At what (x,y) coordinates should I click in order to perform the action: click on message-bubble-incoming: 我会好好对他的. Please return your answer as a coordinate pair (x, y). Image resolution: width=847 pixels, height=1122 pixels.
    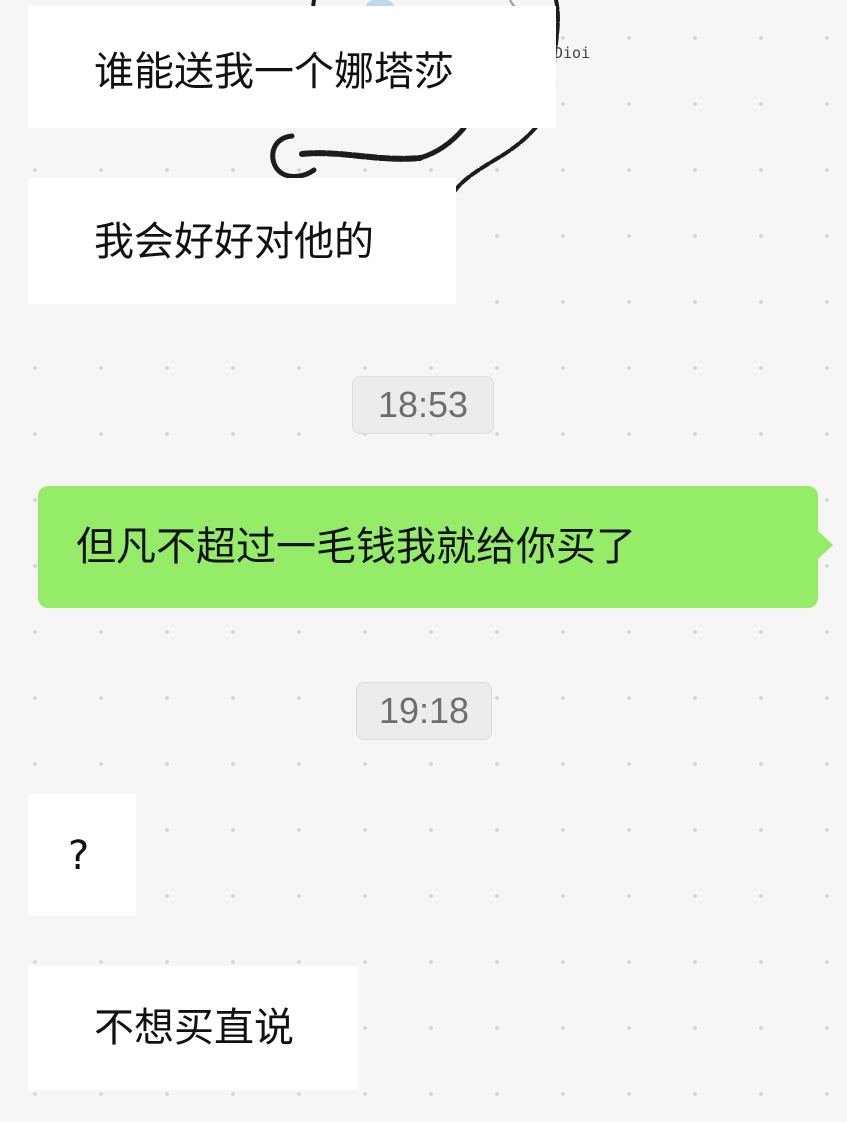
    Looking at the image, I should click on (242, 241).